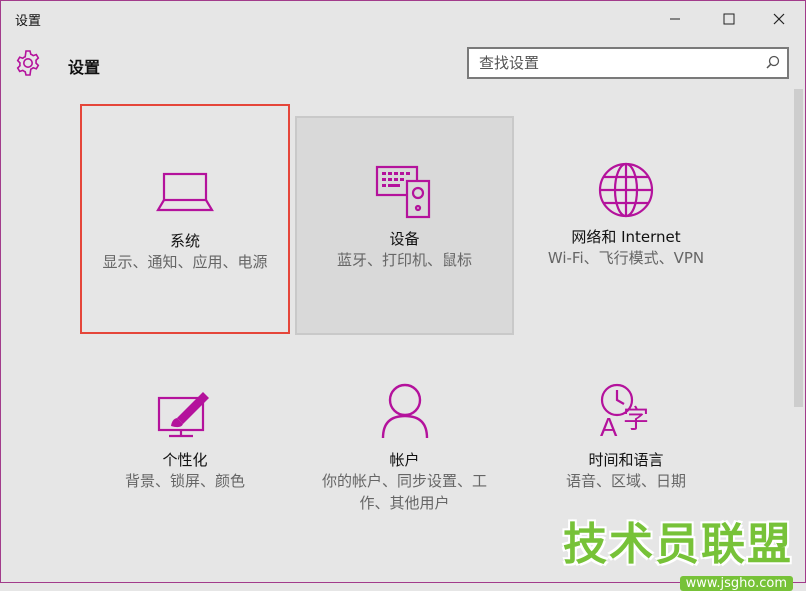 The height and width of the screenshot is (591, 806). What do you see at coordinates (185, 219) in the screenshot?
I see `tile-system: 系统 显示、通知、应用、电源` at bounding box center [185, 219].